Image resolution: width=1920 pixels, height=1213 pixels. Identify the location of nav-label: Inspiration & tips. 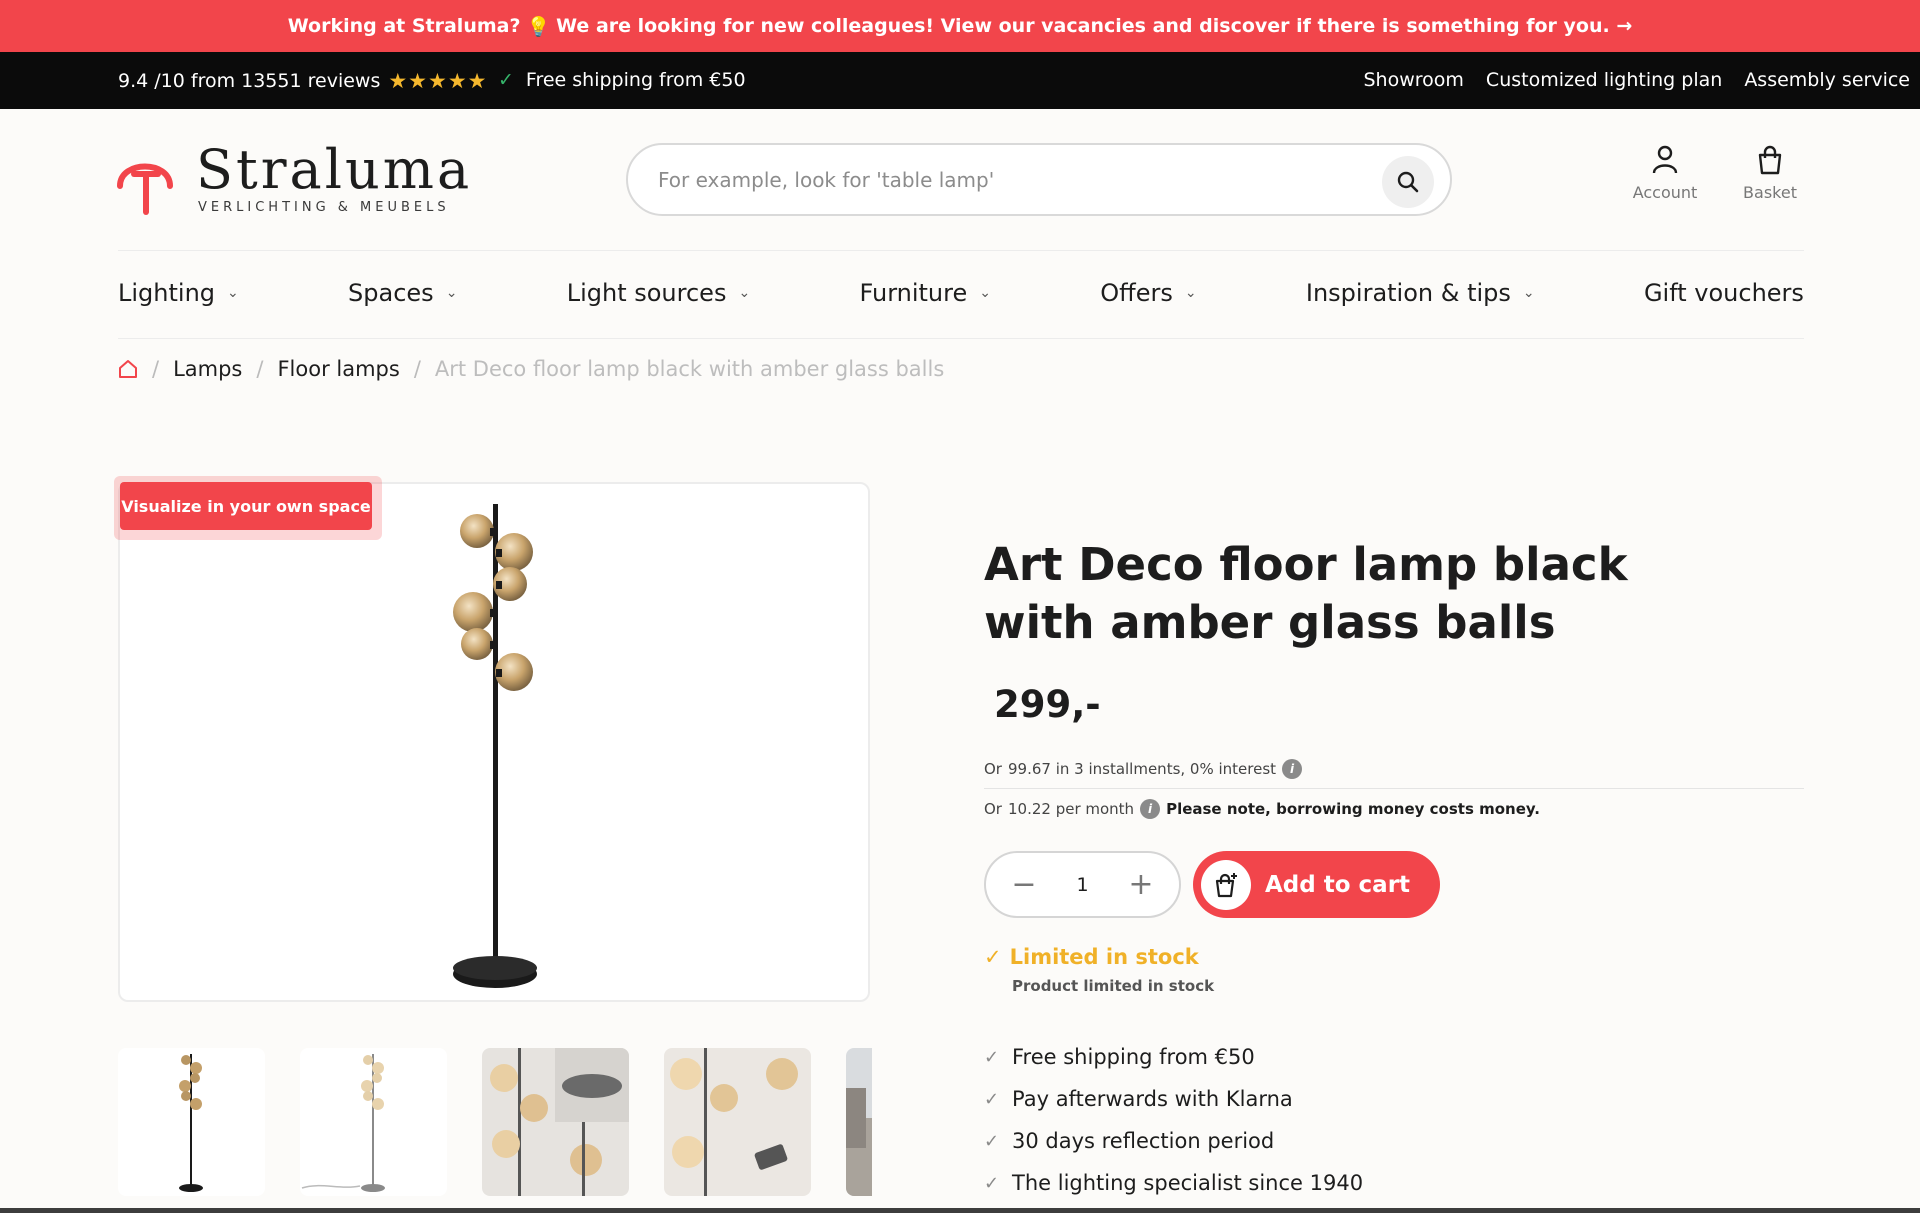
(1408, 293).